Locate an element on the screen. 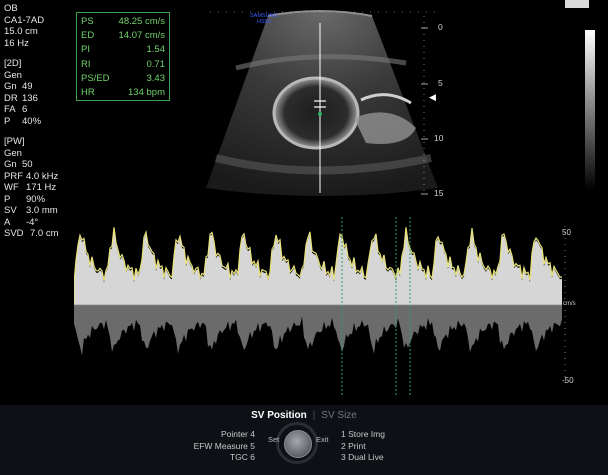 The image size is (608, 475). mode-pw-sample-volume: SV 3.0 mm is located at coordinates (31, 210).